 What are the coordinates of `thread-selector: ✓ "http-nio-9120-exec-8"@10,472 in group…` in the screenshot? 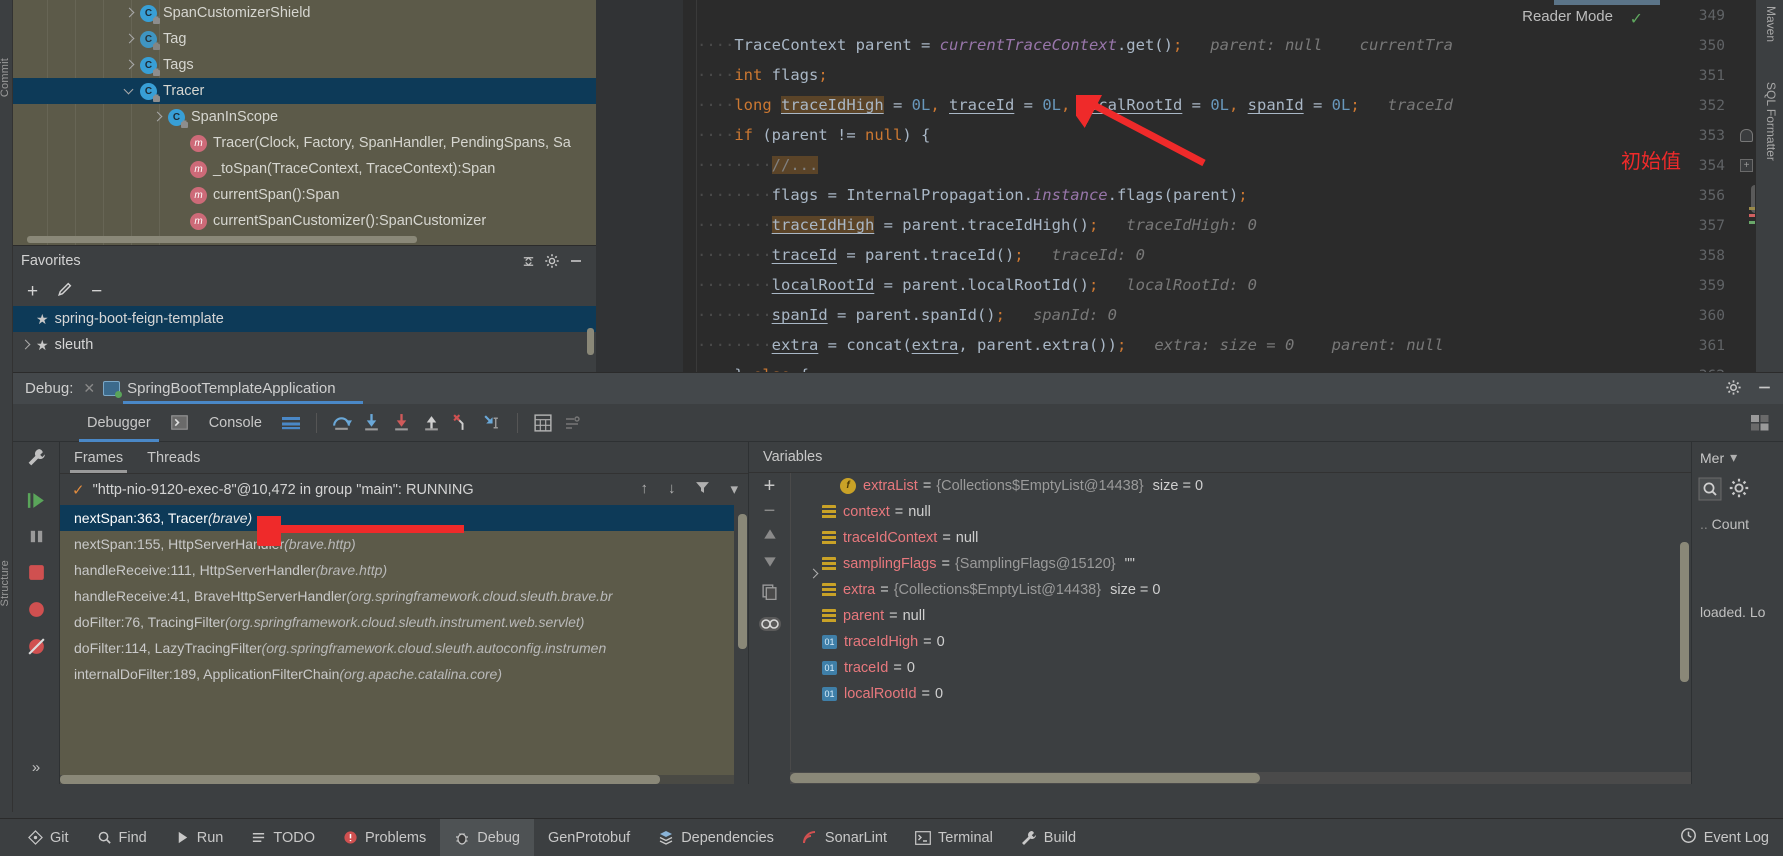 It's located at (404, 489).